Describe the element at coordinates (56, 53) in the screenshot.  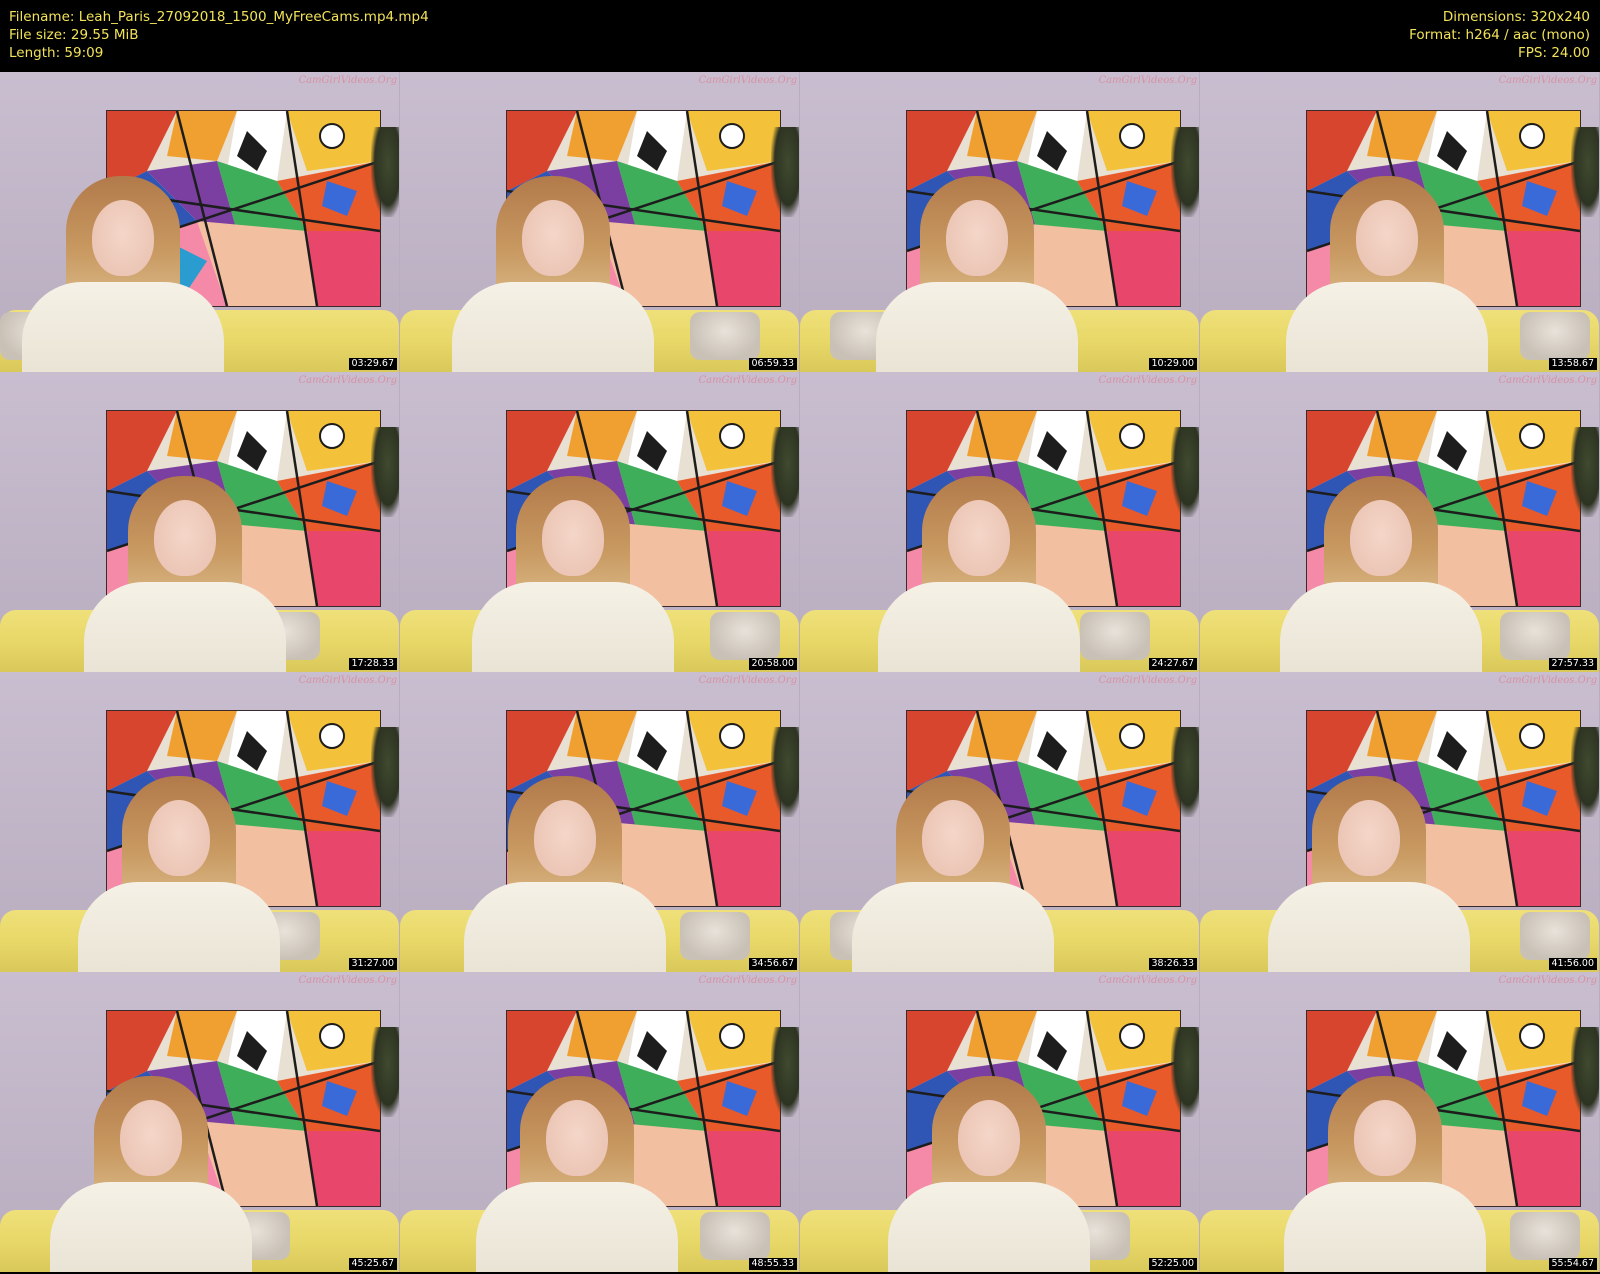
I see `length-text: Length: 59:09` at that location.